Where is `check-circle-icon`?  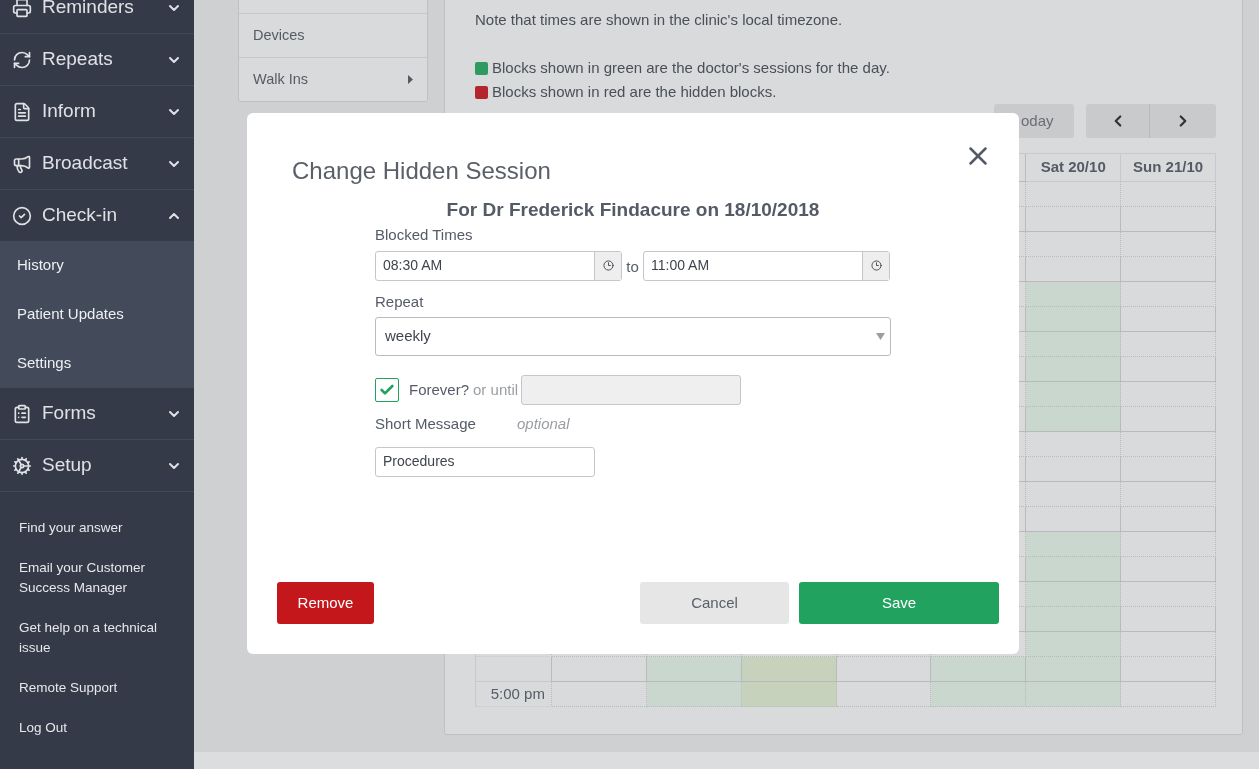 check-circle-icon is located at coordinates (22, 215).